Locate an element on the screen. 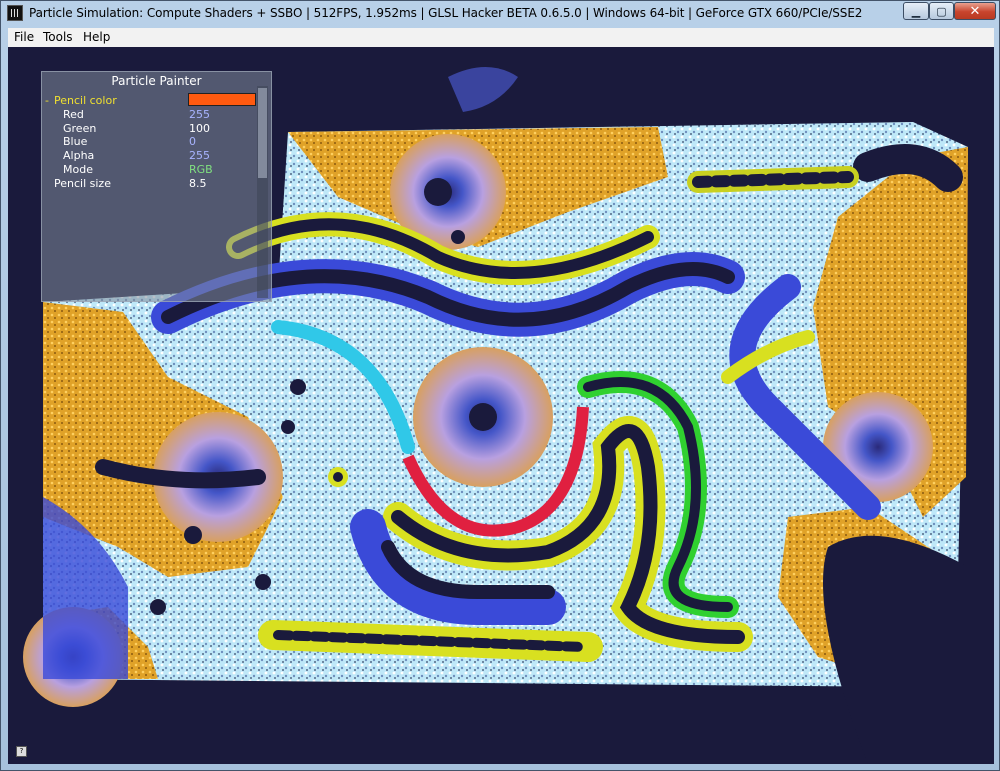 This screenshot has height=771, width=1000. pencil-size-row: Pencil size 8.5 is located at coordinates (149, 183).